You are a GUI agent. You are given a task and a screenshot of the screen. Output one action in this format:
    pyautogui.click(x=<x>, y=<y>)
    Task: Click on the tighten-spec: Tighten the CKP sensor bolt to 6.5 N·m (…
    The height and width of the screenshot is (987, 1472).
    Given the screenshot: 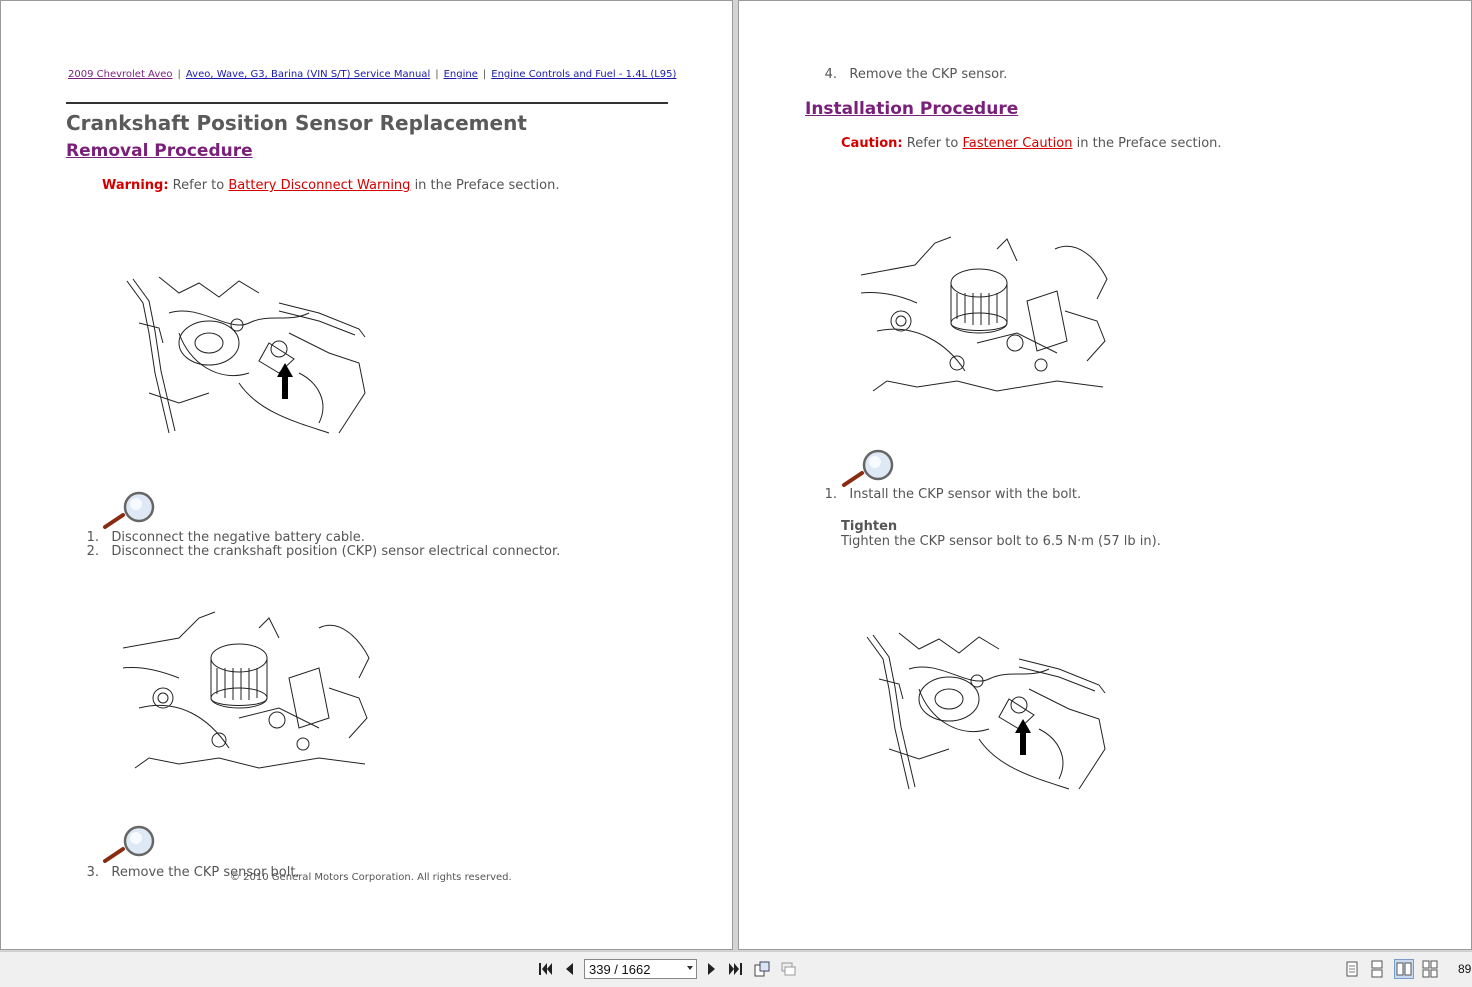 What is the action you would take?
    pyautogui.click(x=1001, y=541)
    